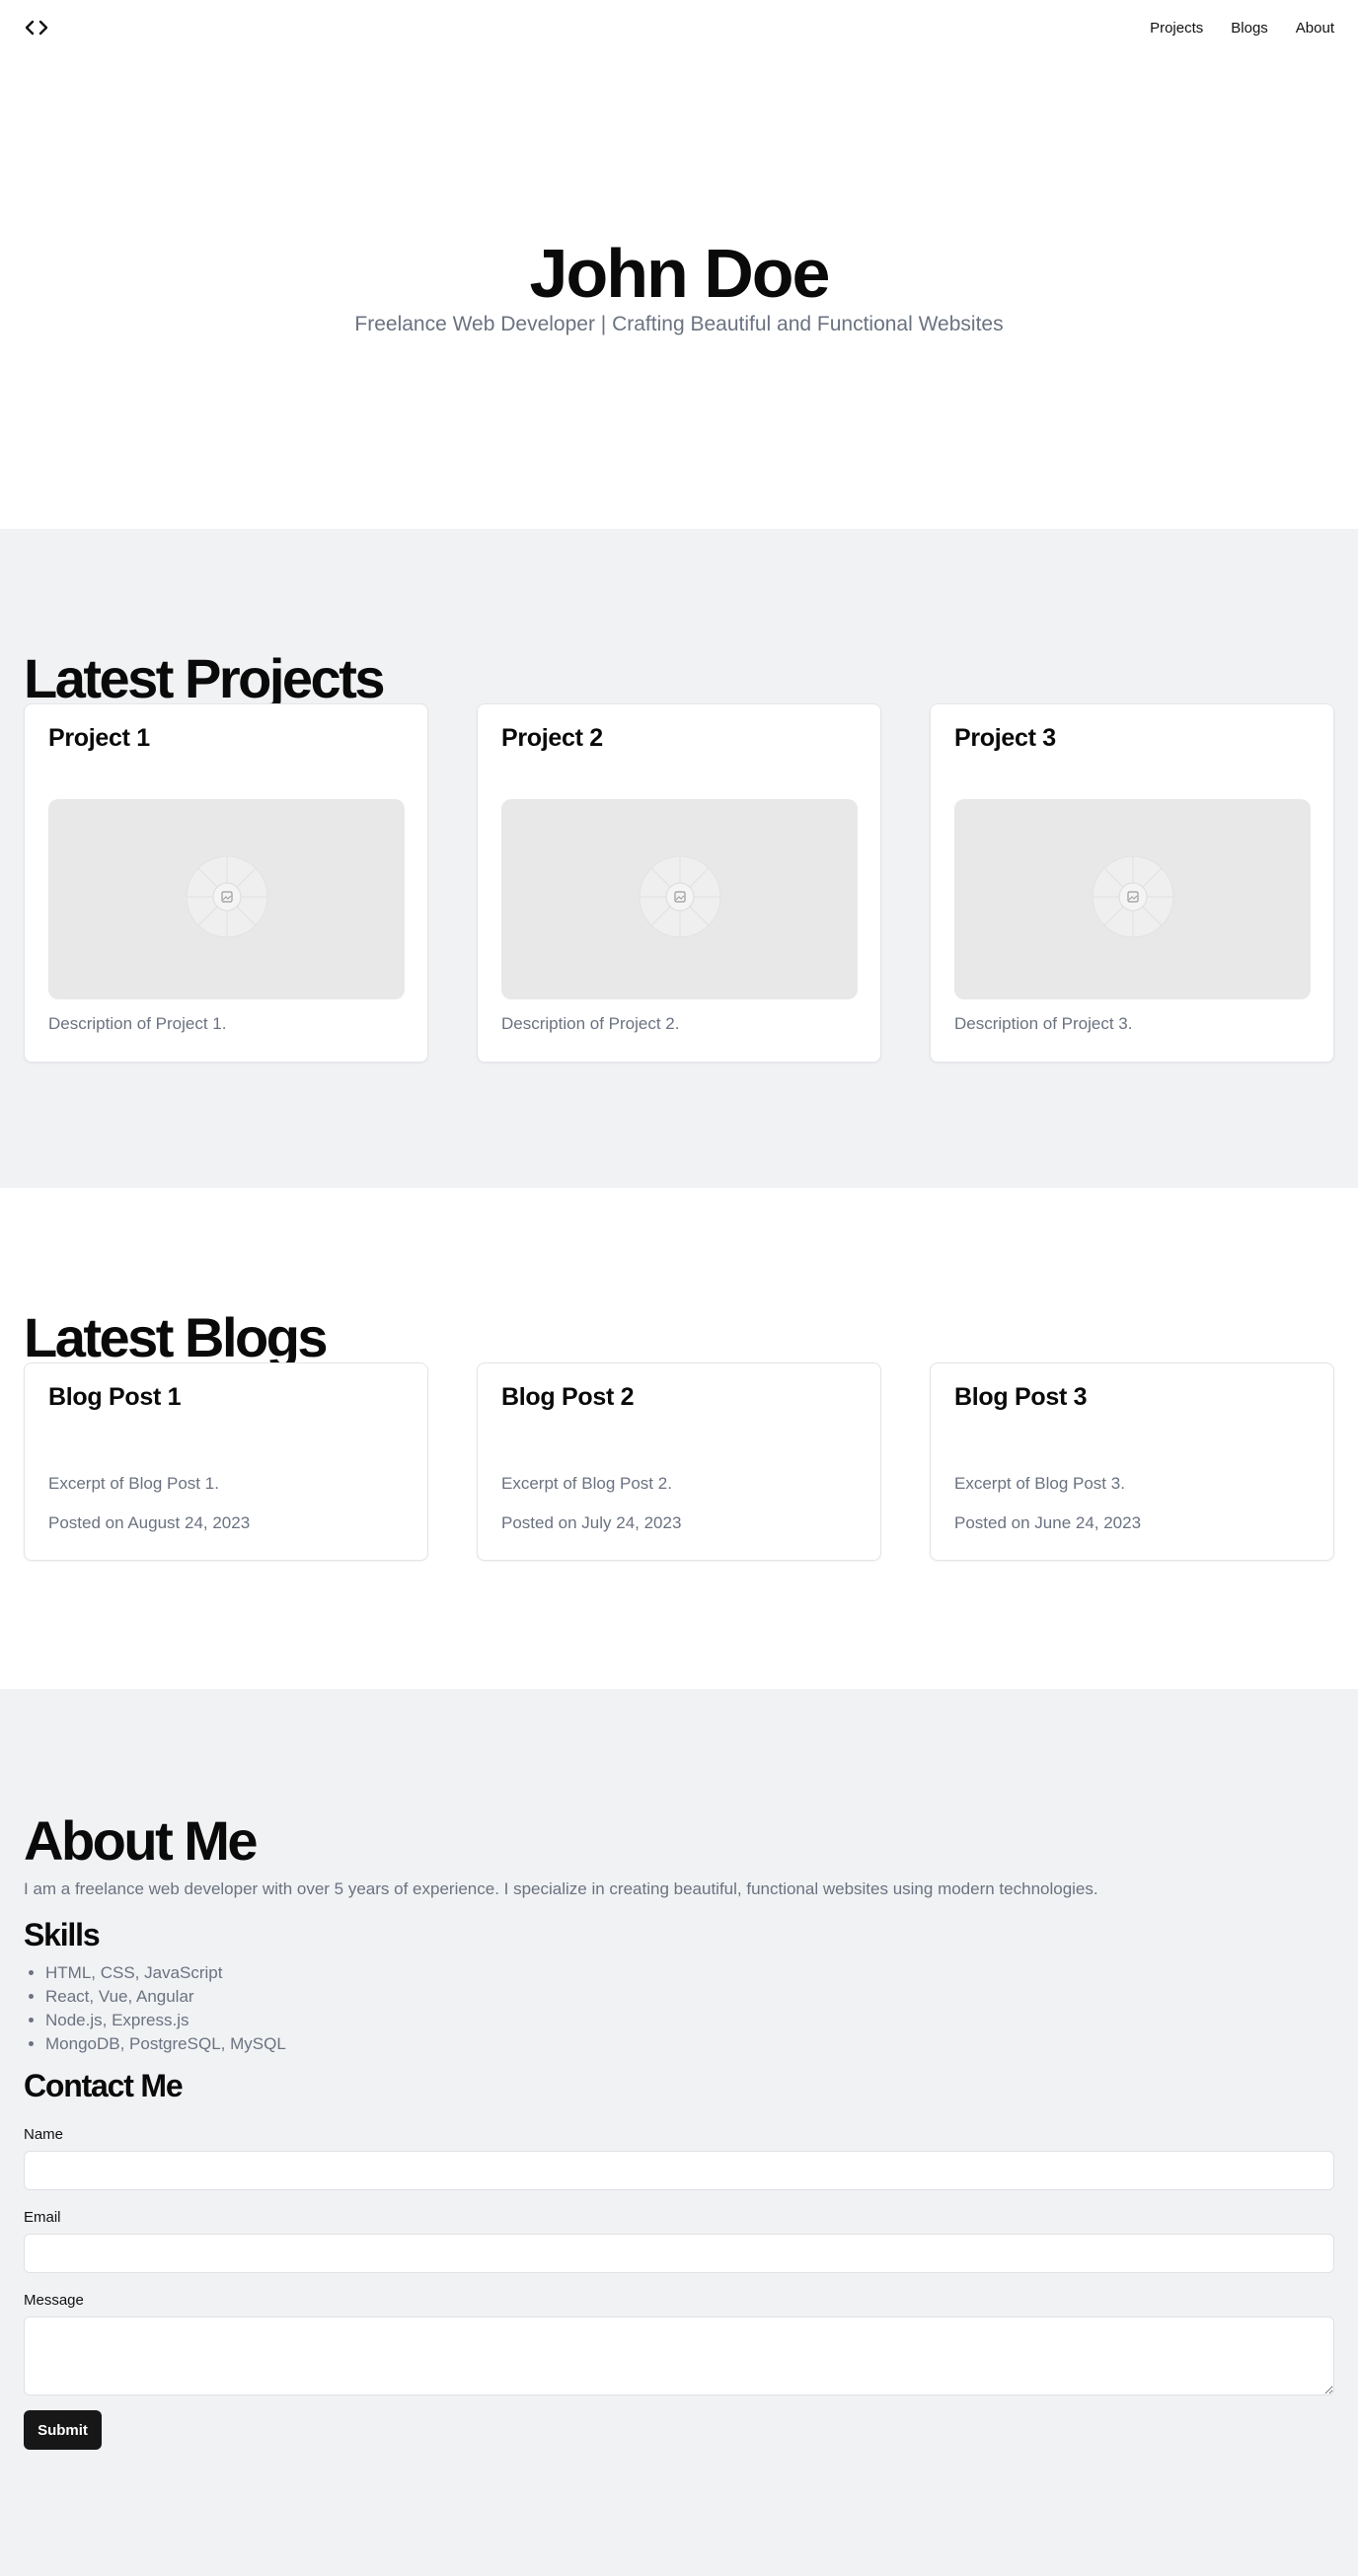 The height and width of the screenshot is (2576, 1358). Describe the element at coordinates (36, 27) in the screenshot. I see `code-brackets-icon` at that location.